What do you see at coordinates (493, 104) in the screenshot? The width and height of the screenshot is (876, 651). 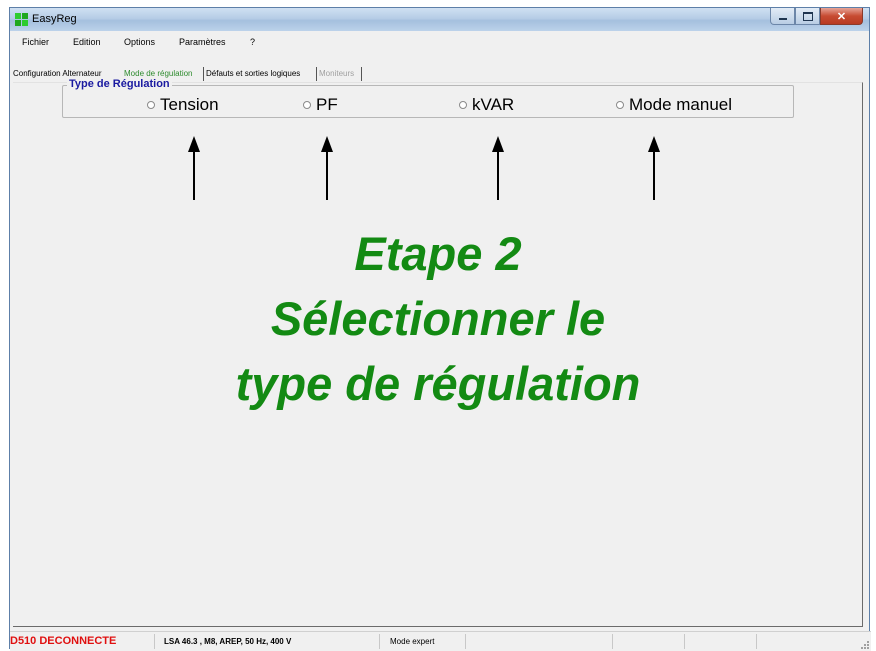 I see `radio-label-kvar: kVAR` at bounding box center [493, 104].